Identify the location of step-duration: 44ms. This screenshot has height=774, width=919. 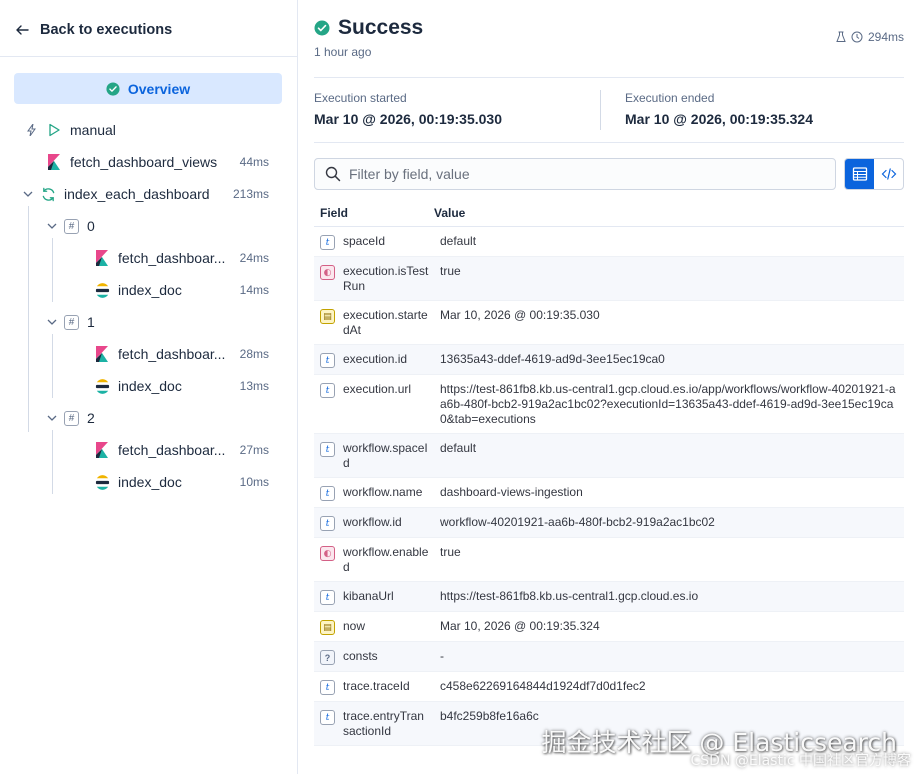
(254, 162).